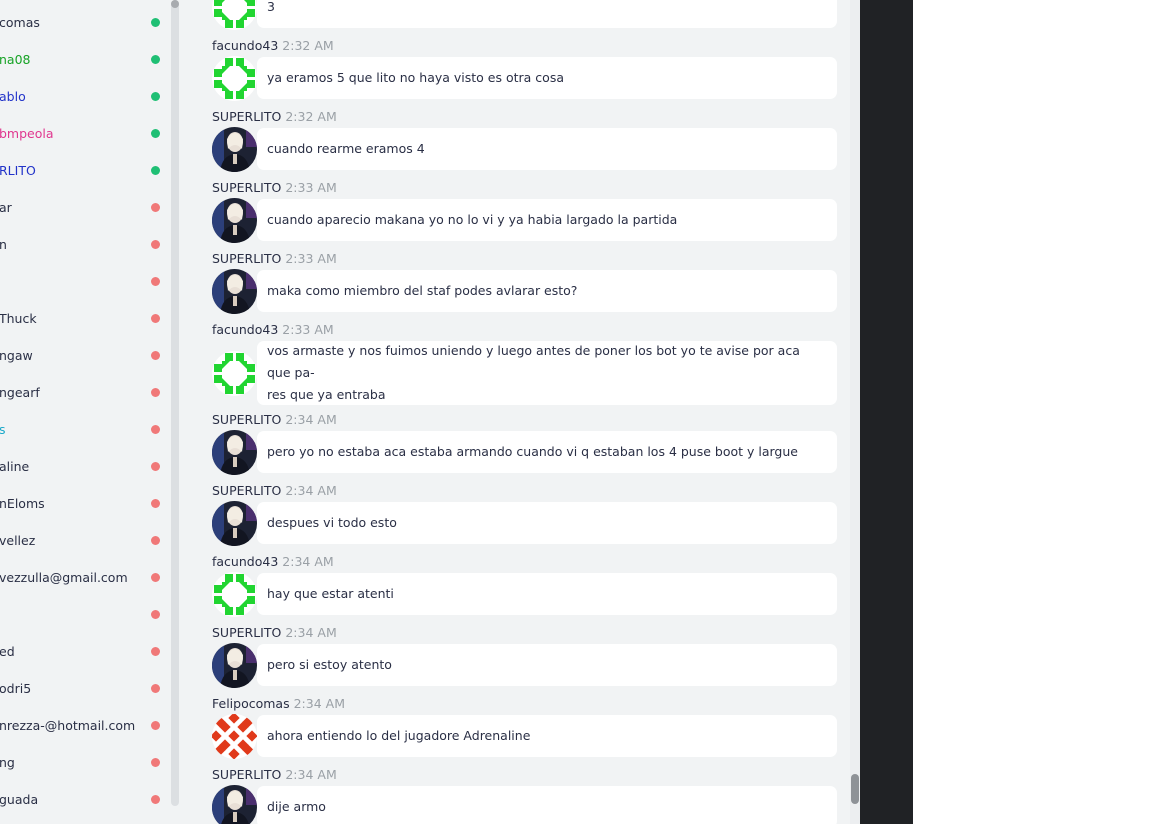  Describe the element at coordinates (85, 355) in the screenshot. I see `user-list-item: ngaw` at that location.